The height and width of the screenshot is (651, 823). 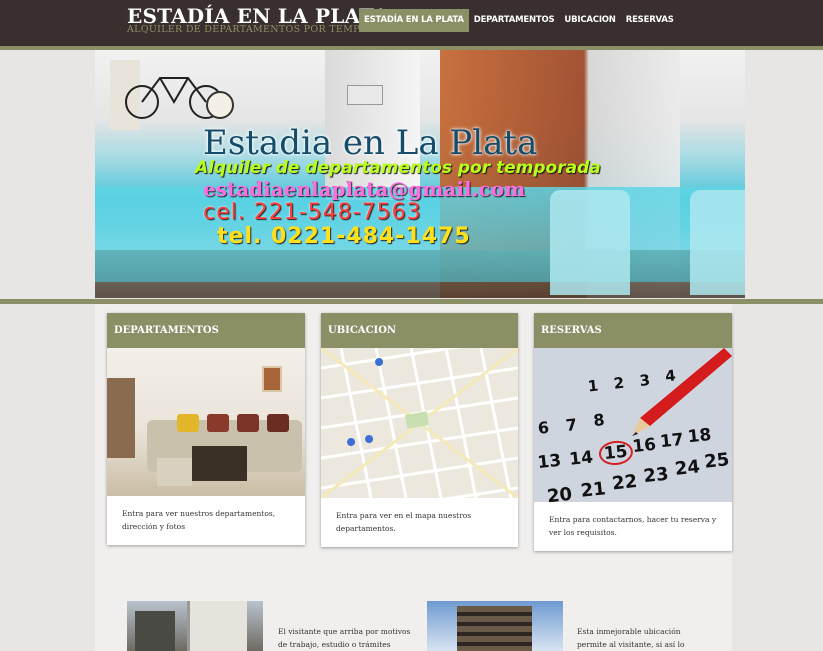 What do you see at coordinates (370, 143) in the screenshot?
I see `banner-title: Estadia en La Plata` at bounding box center [370, 143].